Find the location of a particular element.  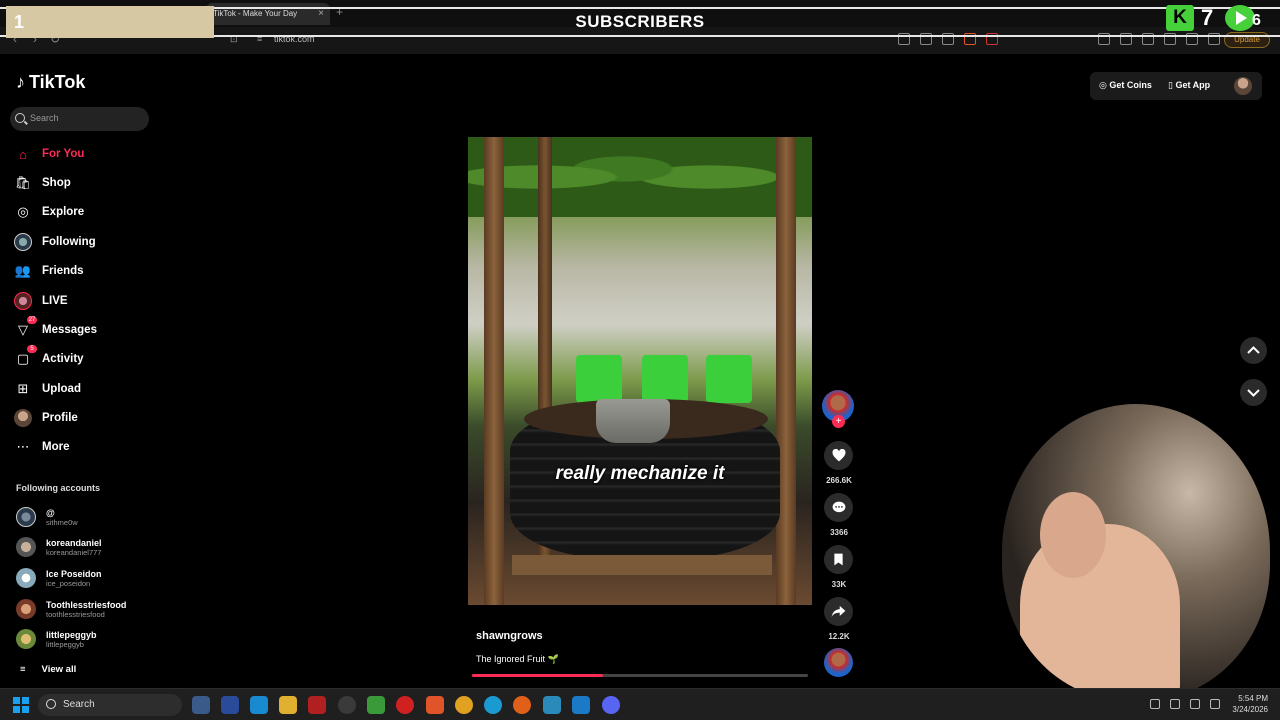

nav-label: More is located at coordinates (56, 447).